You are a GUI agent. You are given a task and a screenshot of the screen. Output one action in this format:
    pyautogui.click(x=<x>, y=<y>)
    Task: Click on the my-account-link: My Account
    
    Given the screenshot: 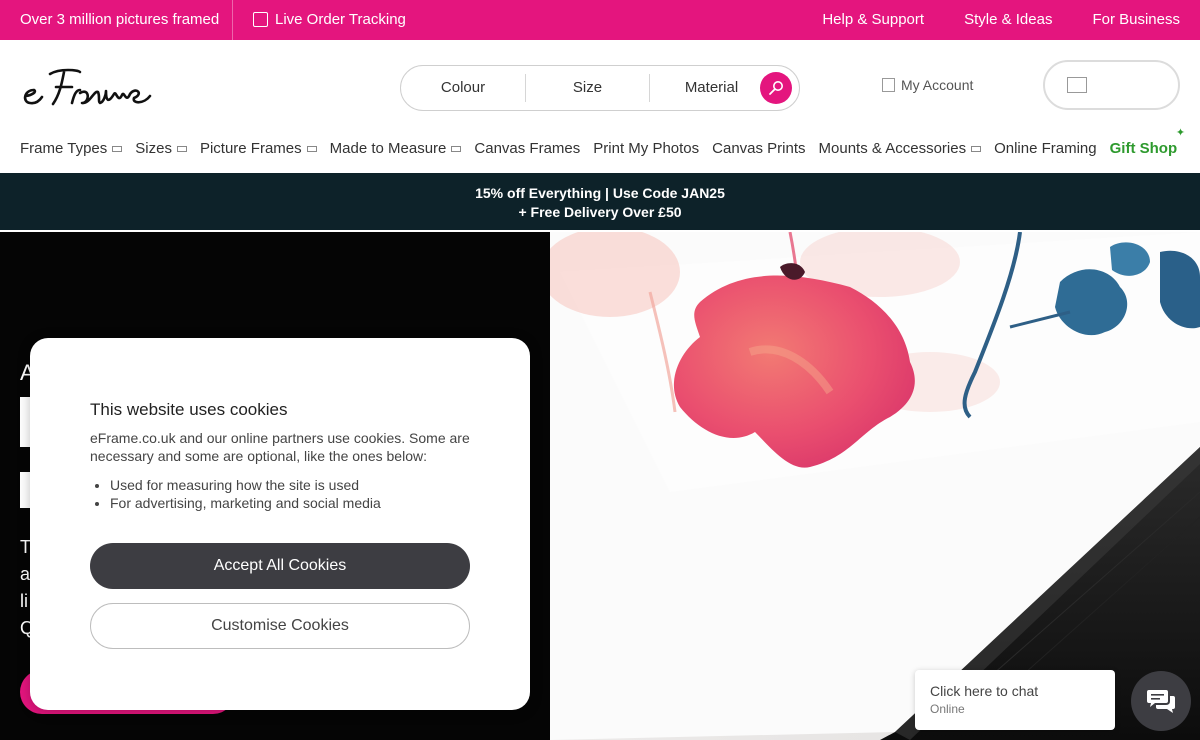 What is the action you would take?
    pyautogui.click(x=927, y=85)
    